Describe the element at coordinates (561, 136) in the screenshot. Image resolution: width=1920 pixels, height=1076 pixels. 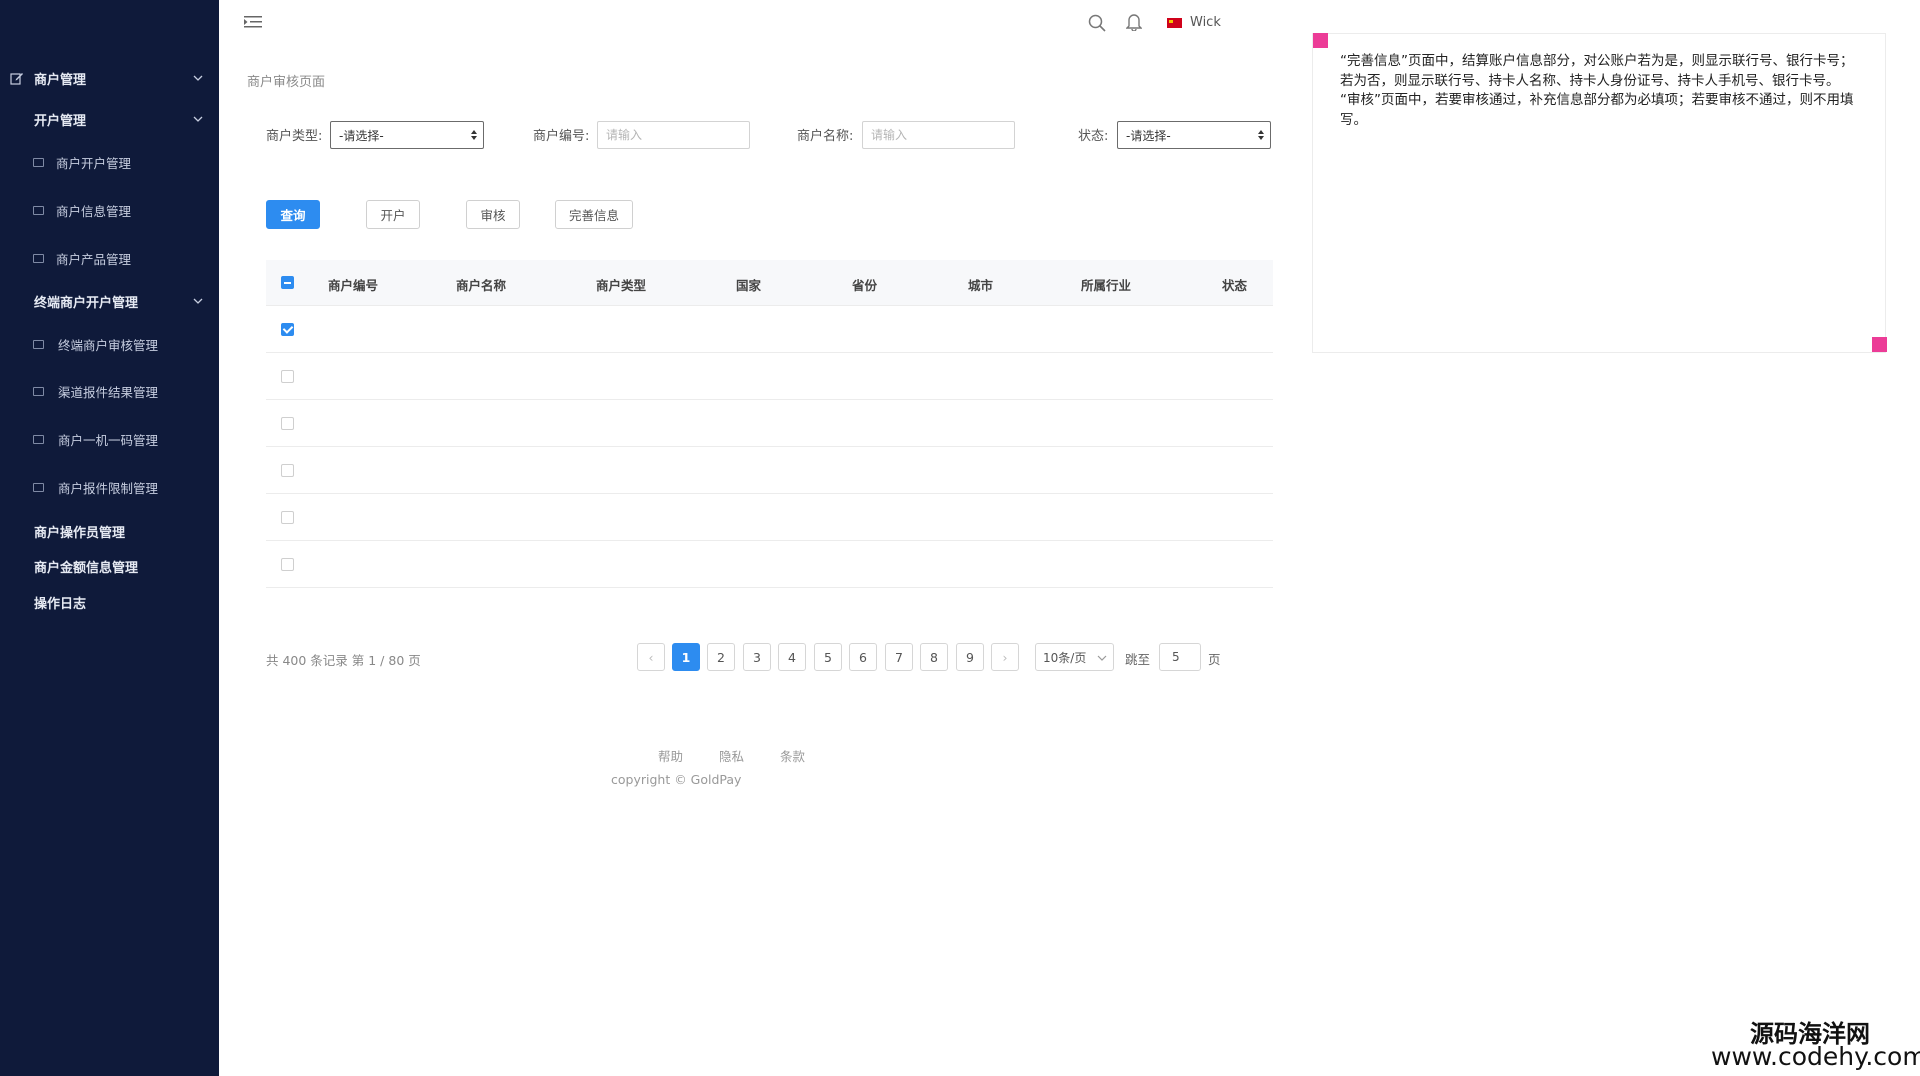
I see `merchant-no-label: 商户编号:` at that location.